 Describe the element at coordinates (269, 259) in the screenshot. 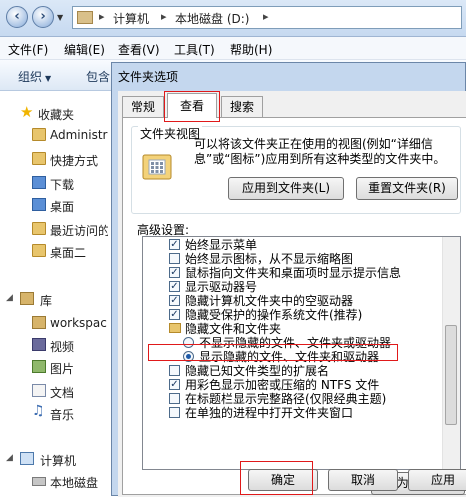

I see `setting-label: 始终显示图标，从不显示缩略图` at that location.